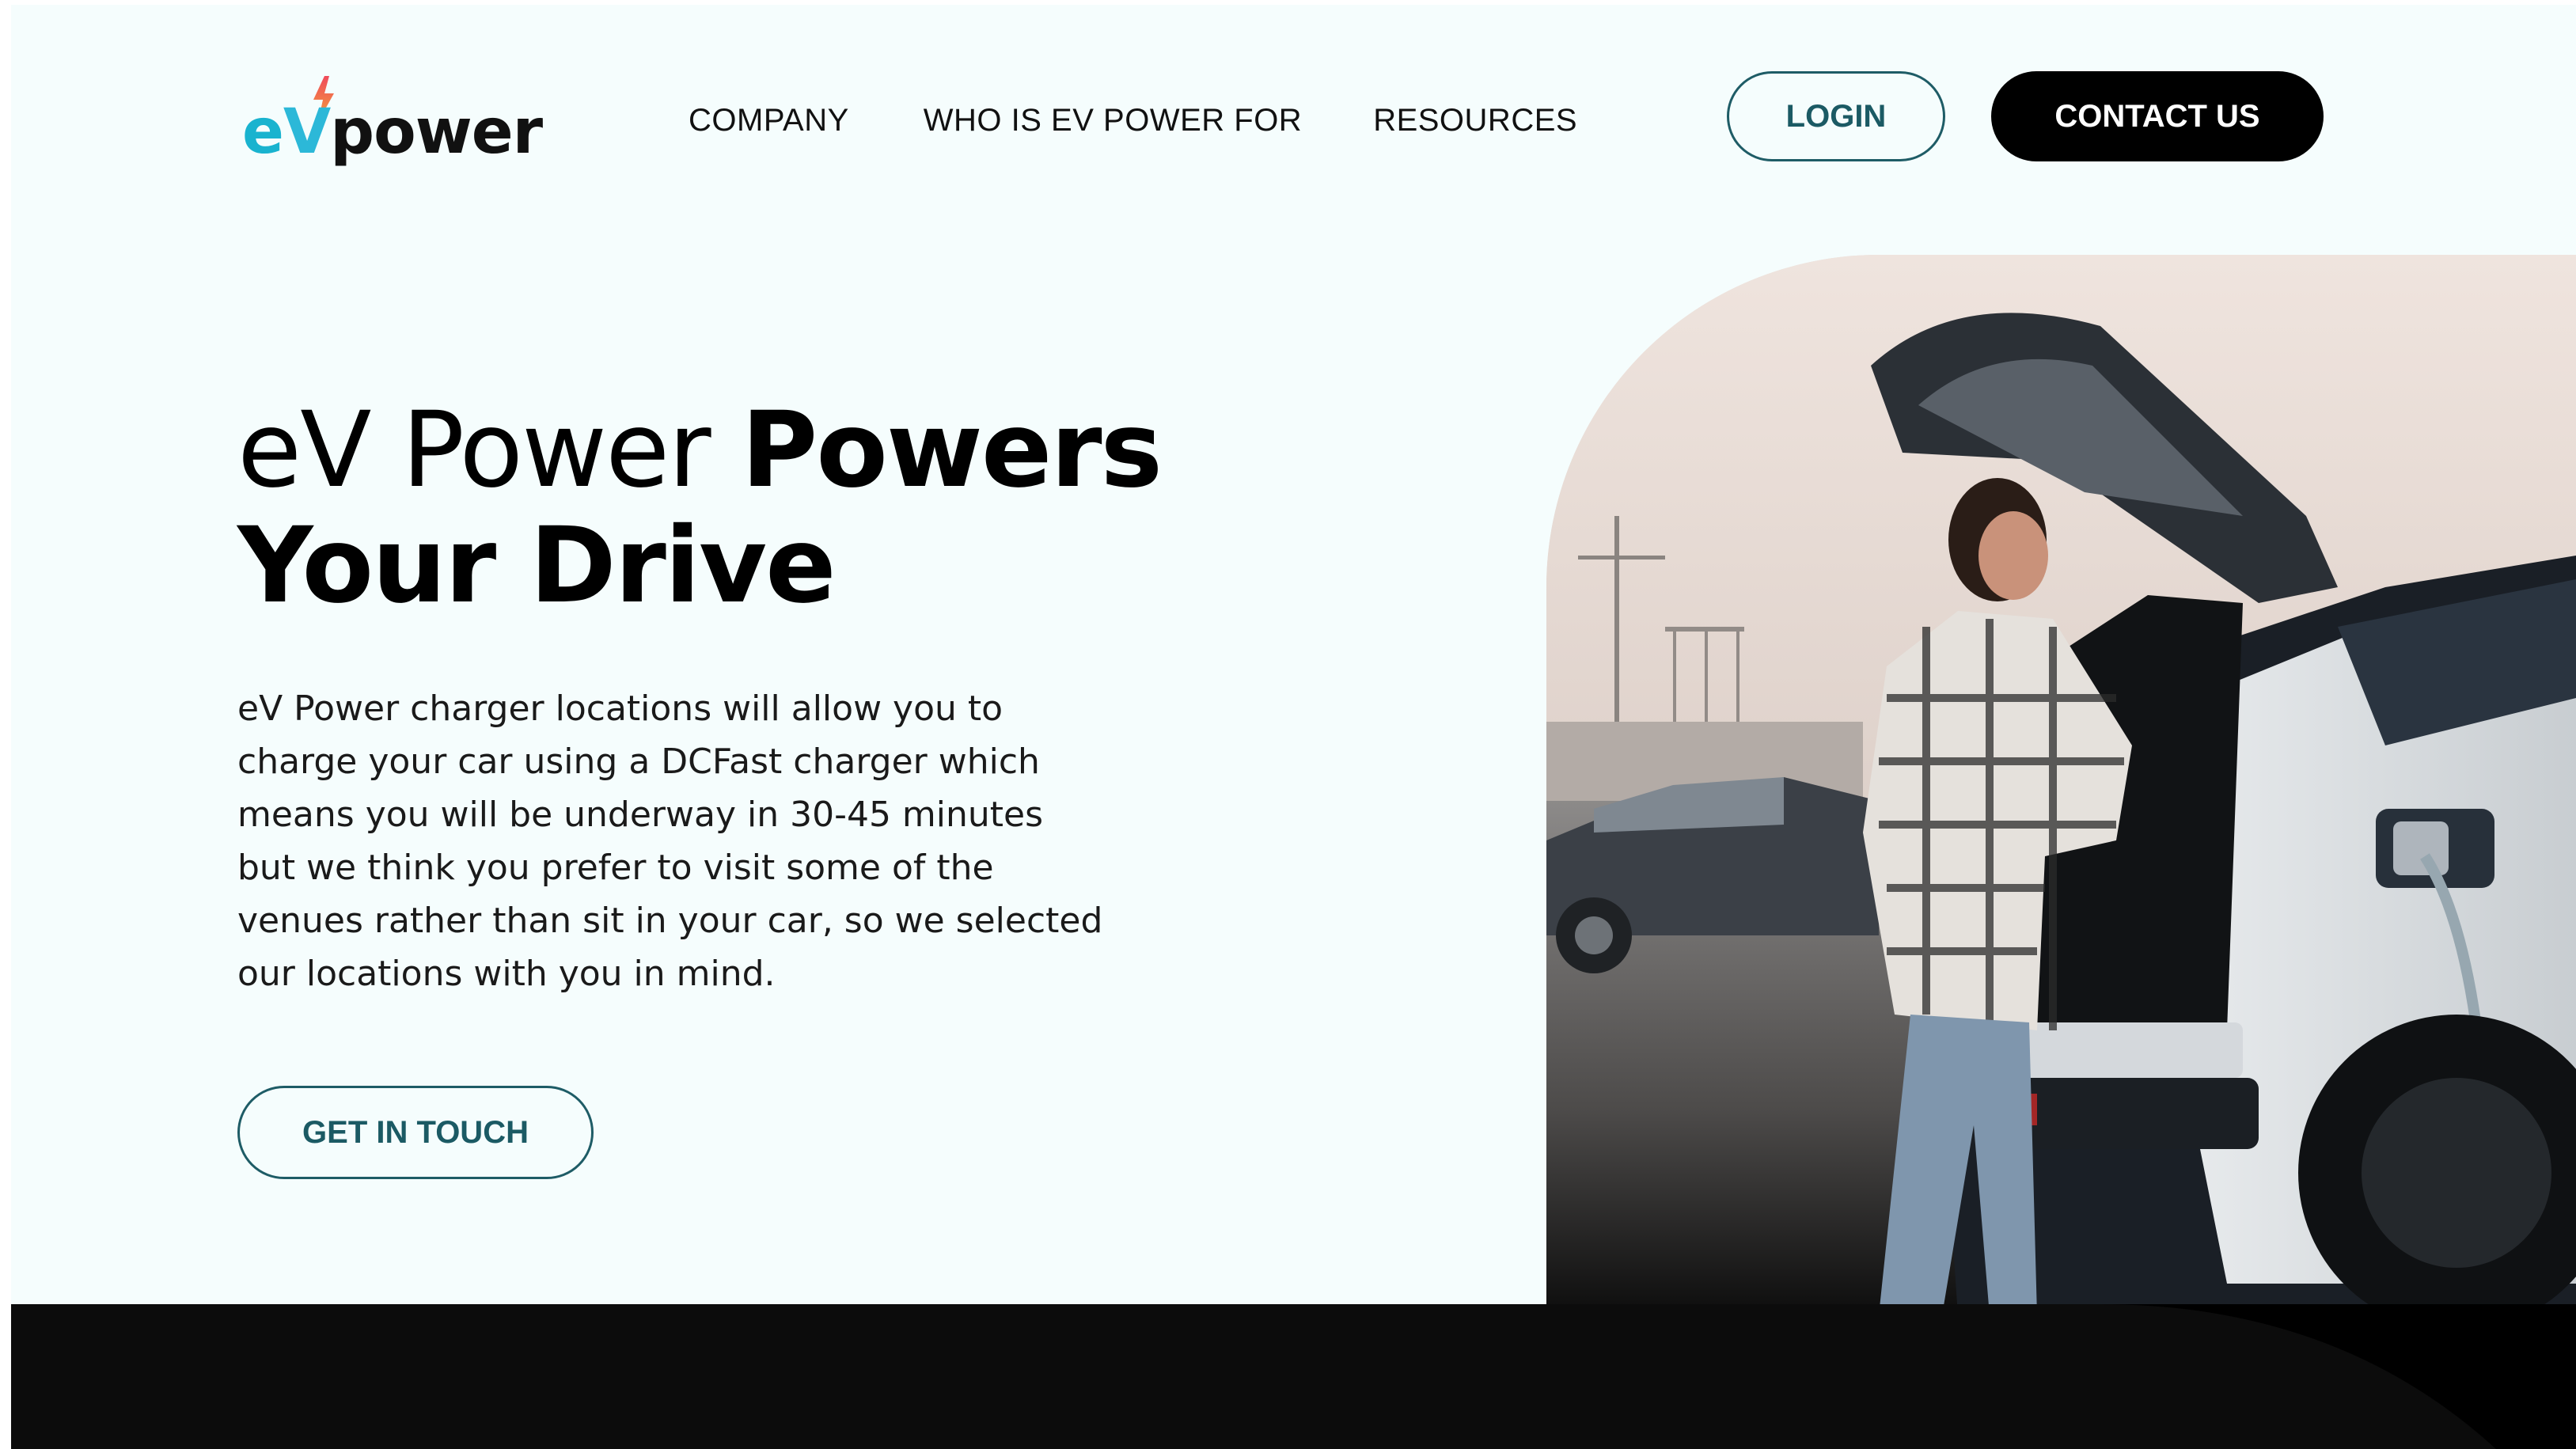 This screenshot has height=1449, width=2576. What do you see at coordinates (436, 132) in the screenshot?
I see `logo-word-power: power` at bounding box center [436, 132].